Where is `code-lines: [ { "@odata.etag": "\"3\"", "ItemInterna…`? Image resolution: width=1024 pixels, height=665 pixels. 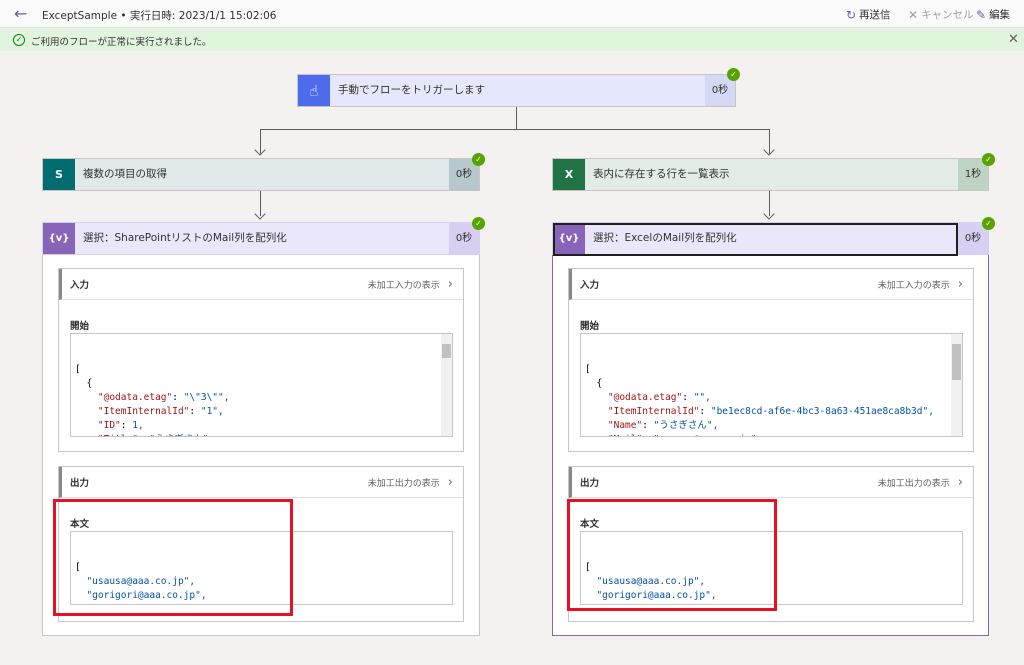 code-lines: [ { "@odata.etag": "\"3\"", "ItemInterna… is located at coordinates (261, 399).